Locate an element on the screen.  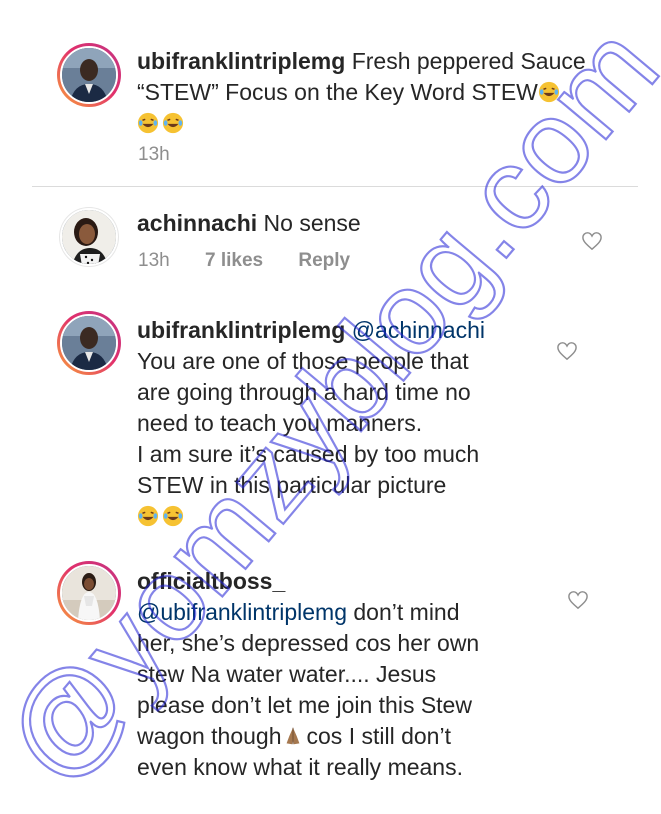
mention-link: @achinnachi is located at coordinates (418, 330).